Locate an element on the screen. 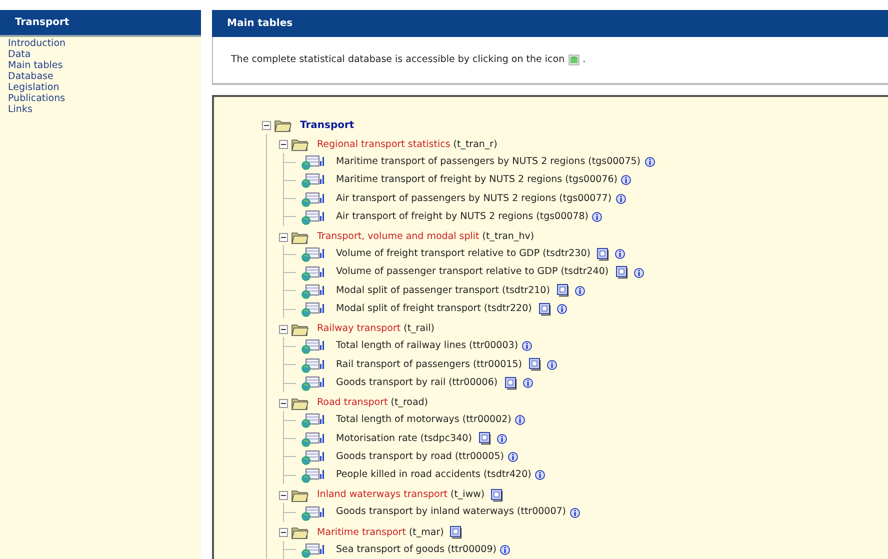 The image size is (888, 559). group-code: (t_tran_r) is located at coordinates (475, 145).